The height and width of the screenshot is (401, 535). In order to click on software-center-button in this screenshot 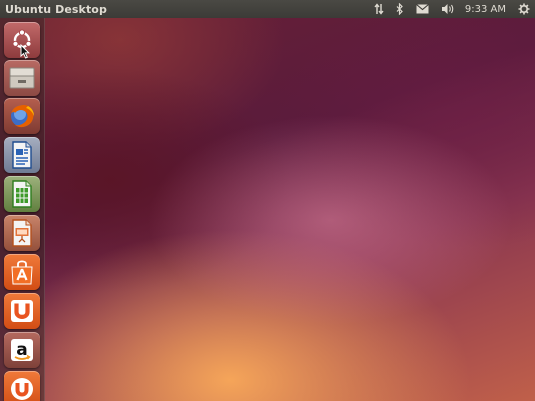, I will do `click(22, 272)`.